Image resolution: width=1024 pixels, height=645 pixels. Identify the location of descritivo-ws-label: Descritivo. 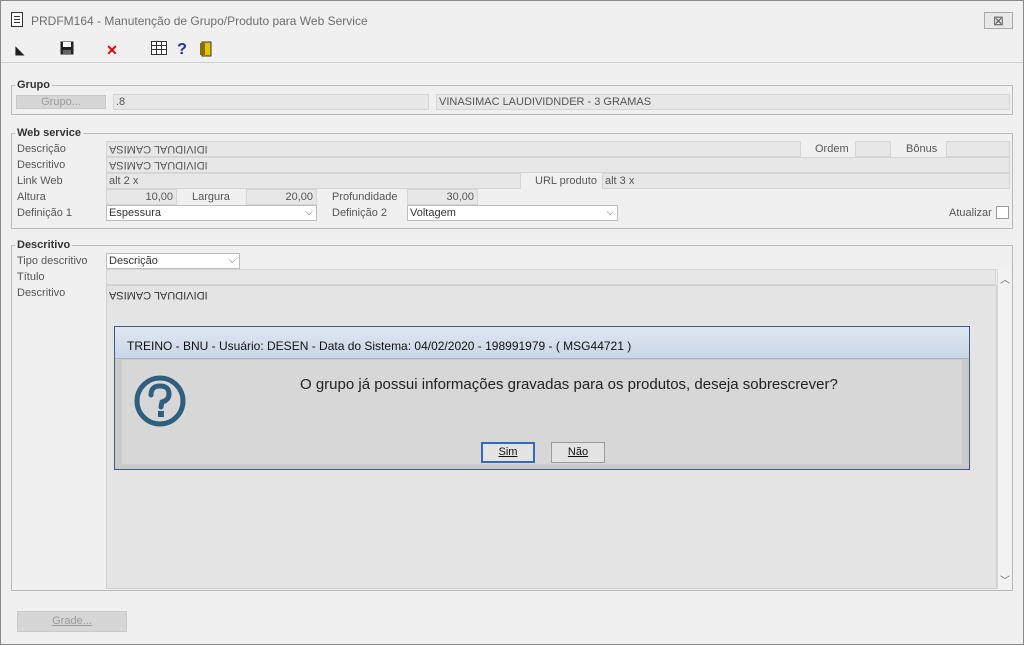
(41, 165).